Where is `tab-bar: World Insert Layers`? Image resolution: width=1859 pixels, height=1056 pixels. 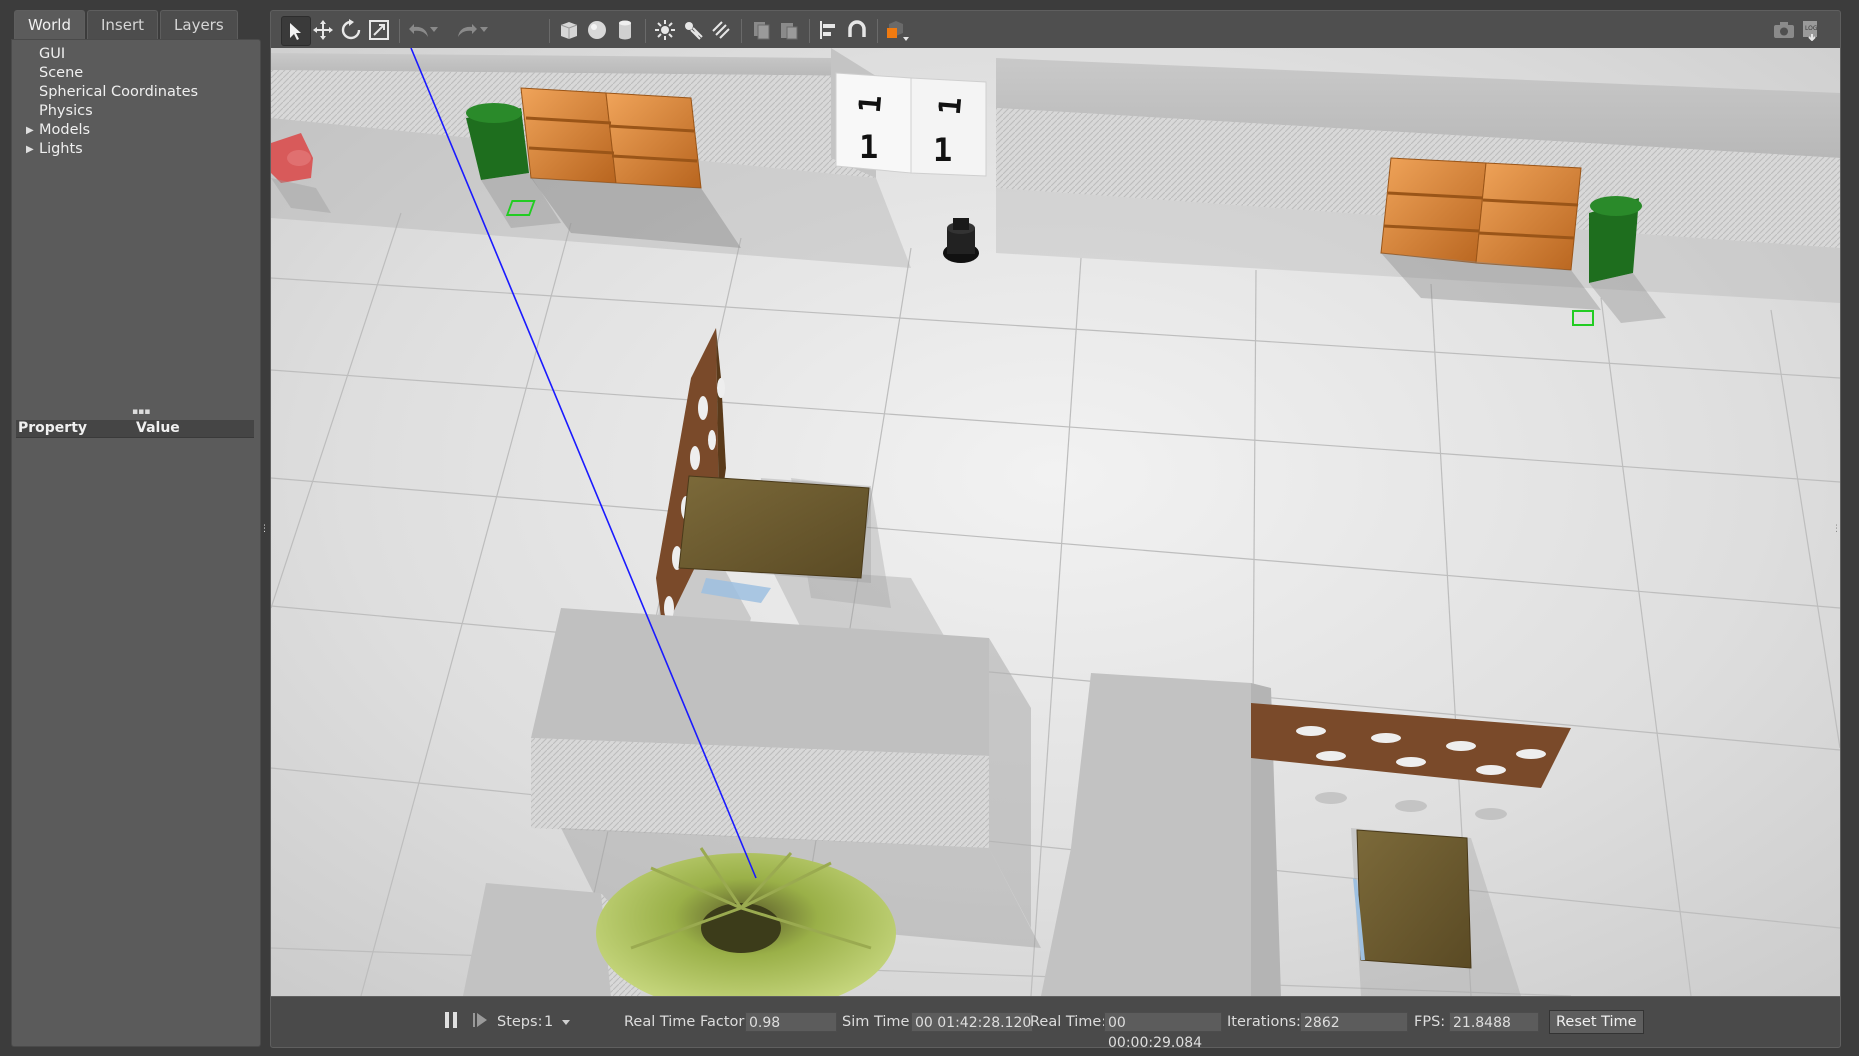 tab-bar: World Insert Layers is located at coordinates (127, 25).